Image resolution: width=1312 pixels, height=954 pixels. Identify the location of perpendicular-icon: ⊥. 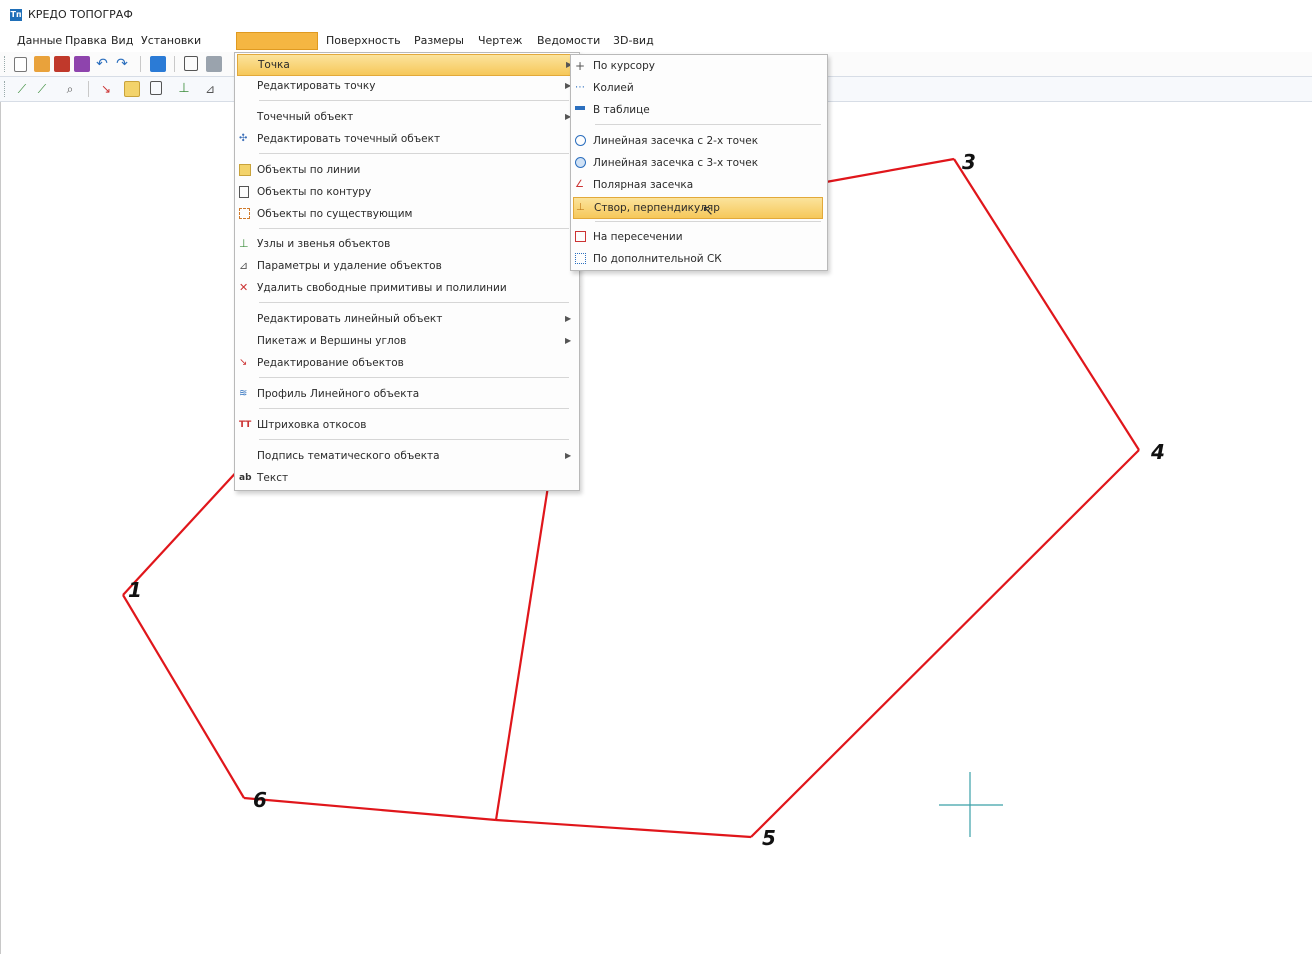
(580, 207).